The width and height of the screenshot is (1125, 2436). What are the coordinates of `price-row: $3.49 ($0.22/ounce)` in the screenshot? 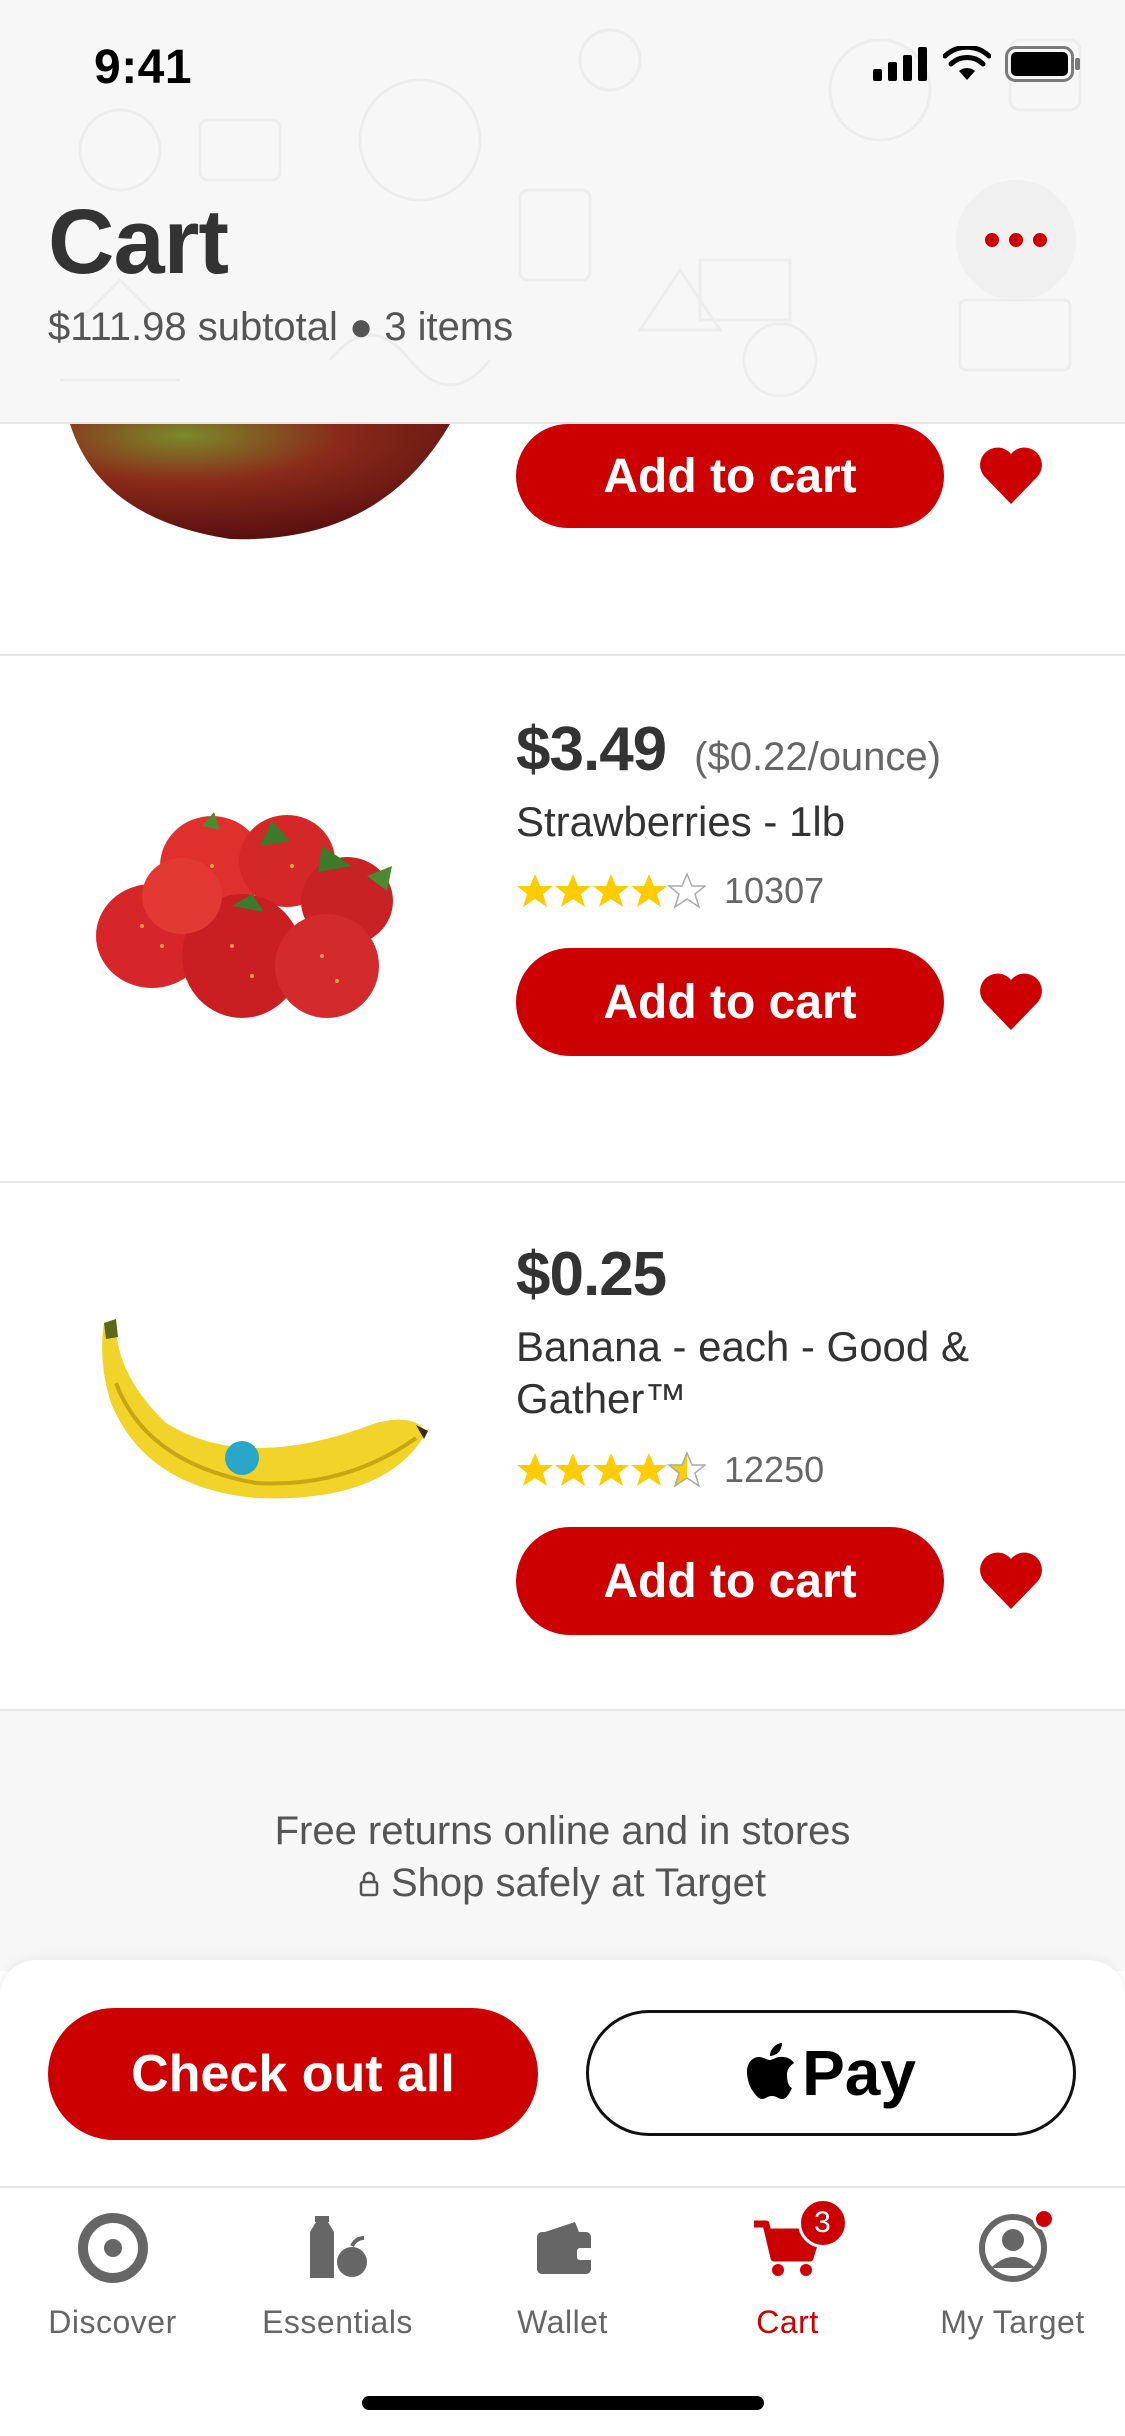 It's located at (728, 749).